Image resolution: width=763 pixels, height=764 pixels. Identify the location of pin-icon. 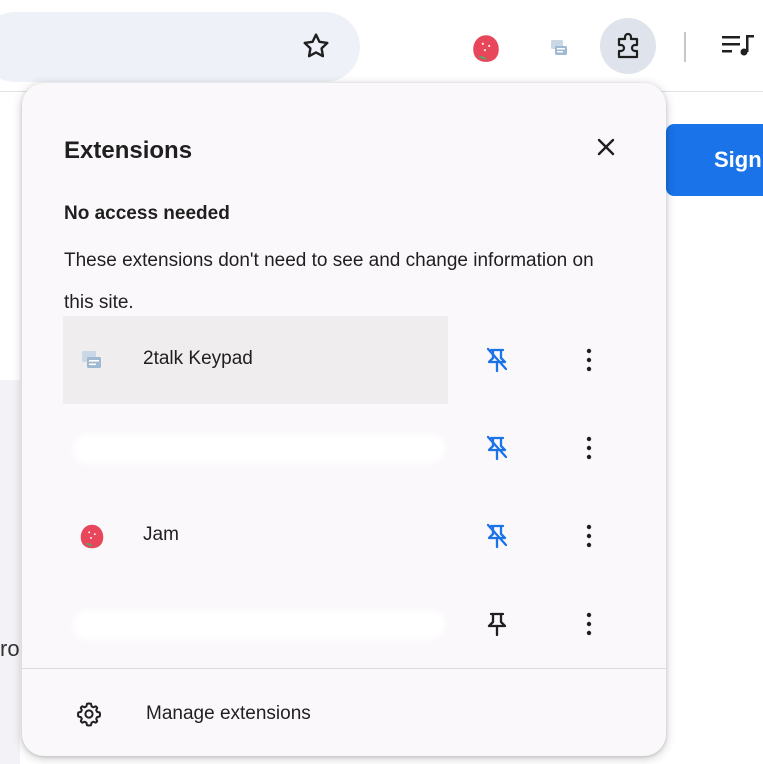
(497, 624).